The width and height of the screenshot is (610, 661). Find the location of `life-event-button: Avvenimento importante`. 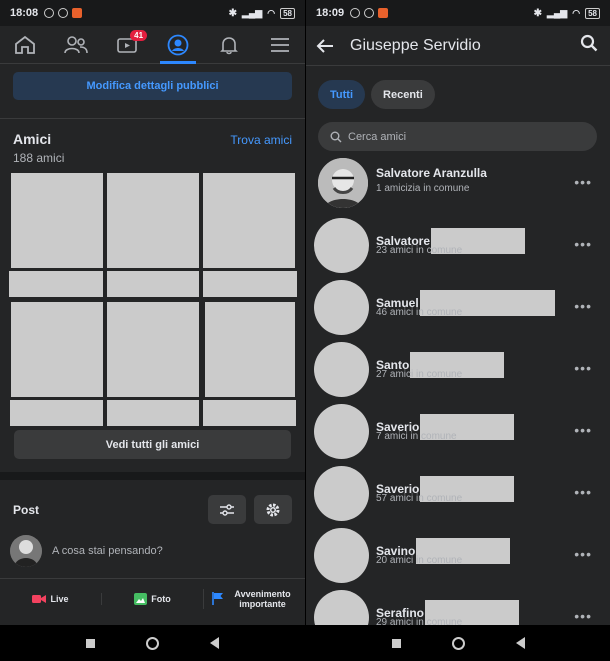

life-event-button: Avvenimento importante is located at coordinates (254, 598).